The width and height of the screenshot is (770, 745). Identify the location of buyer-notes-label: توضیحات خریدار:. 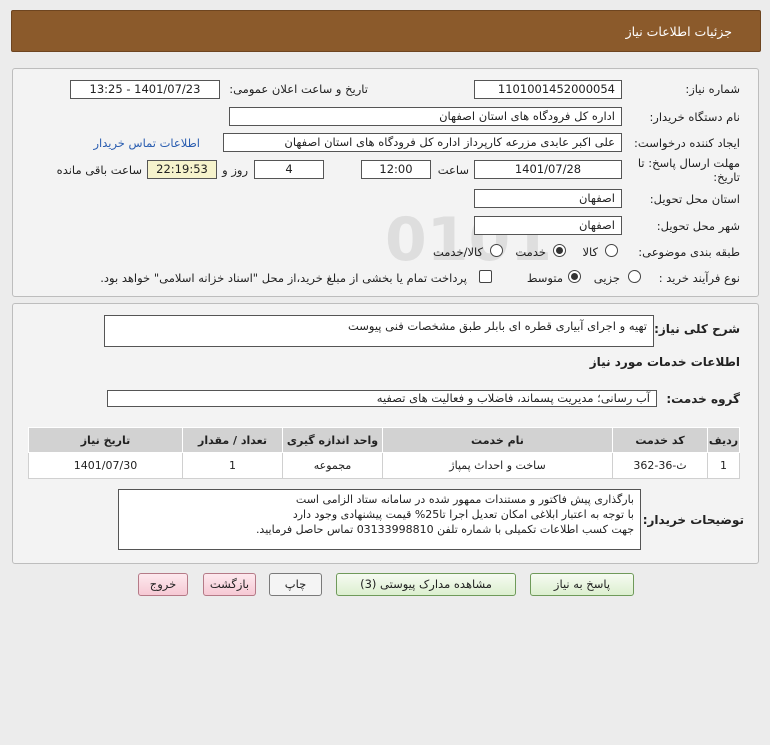
(693, 520).